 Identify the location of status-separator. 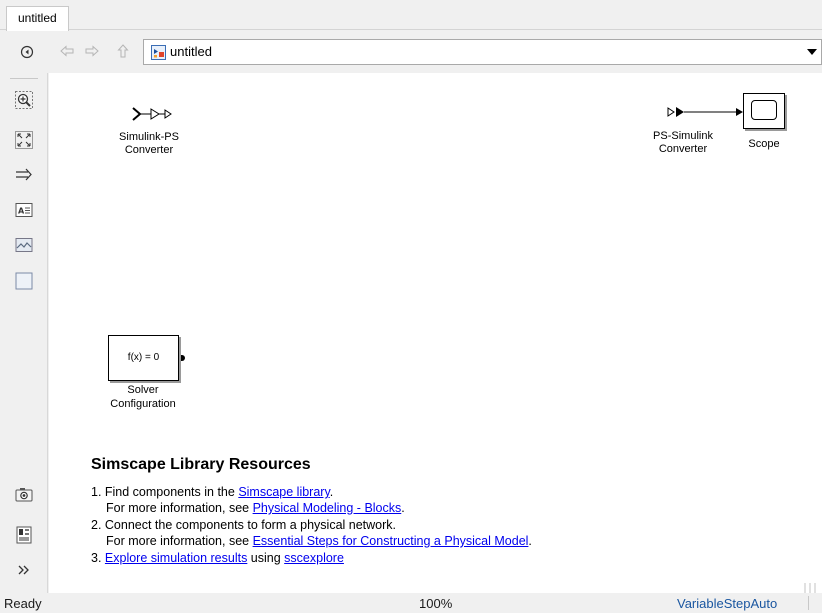
(808, 603).